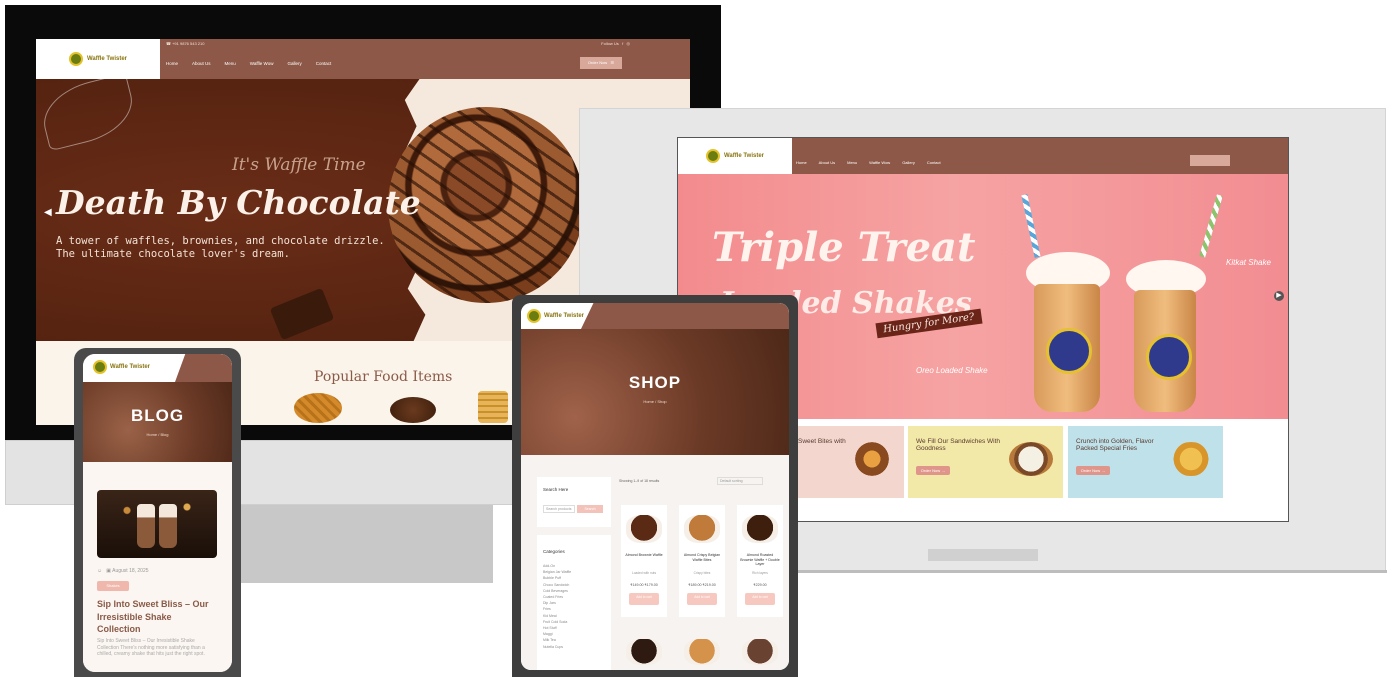 The width and height of the screenshot is (1395, 677). Describe the element at coordinates (157, 434) in the screenshot. I see `breadcrumb: Home / Blog` at that location.